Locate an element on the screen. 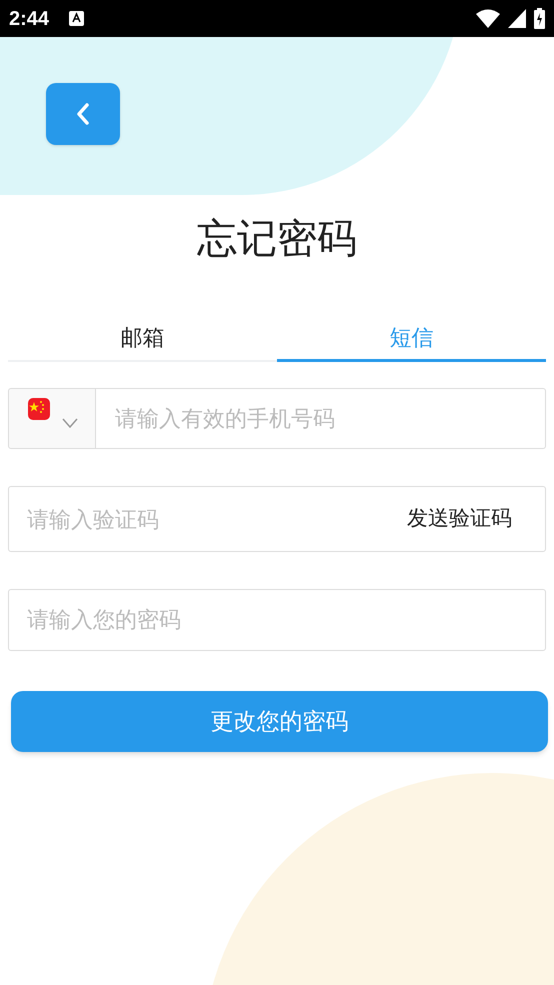 This screenshot has width=554, height=985. keyboard-icon is located at coordinates (76, 18).